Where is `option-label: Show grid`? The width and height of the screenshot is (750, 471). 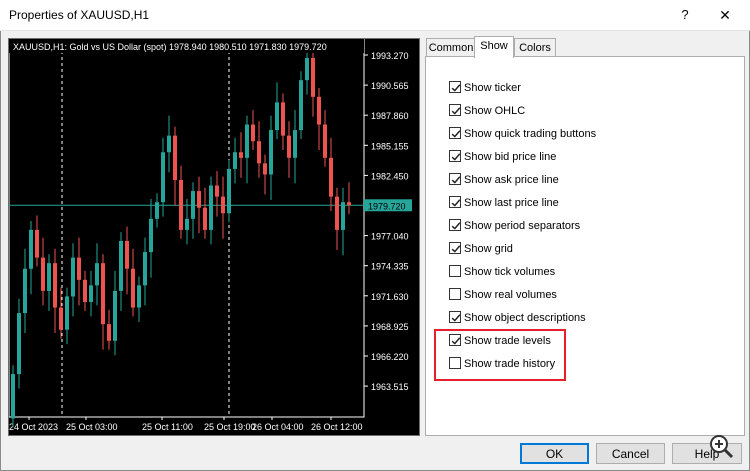 option-label: Show grid is located at coordinates (488, 249).